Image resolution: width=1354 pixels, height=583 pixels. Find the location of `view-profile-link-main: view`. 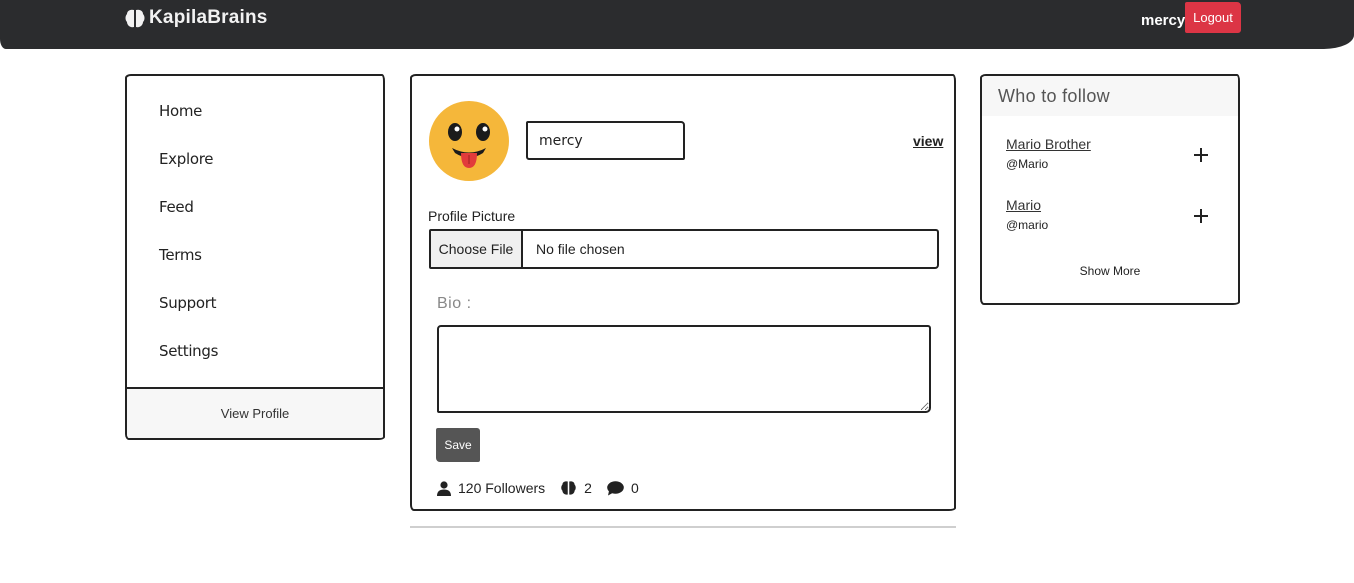

view-profile-link-main: view is located at coordinates (928, 141).